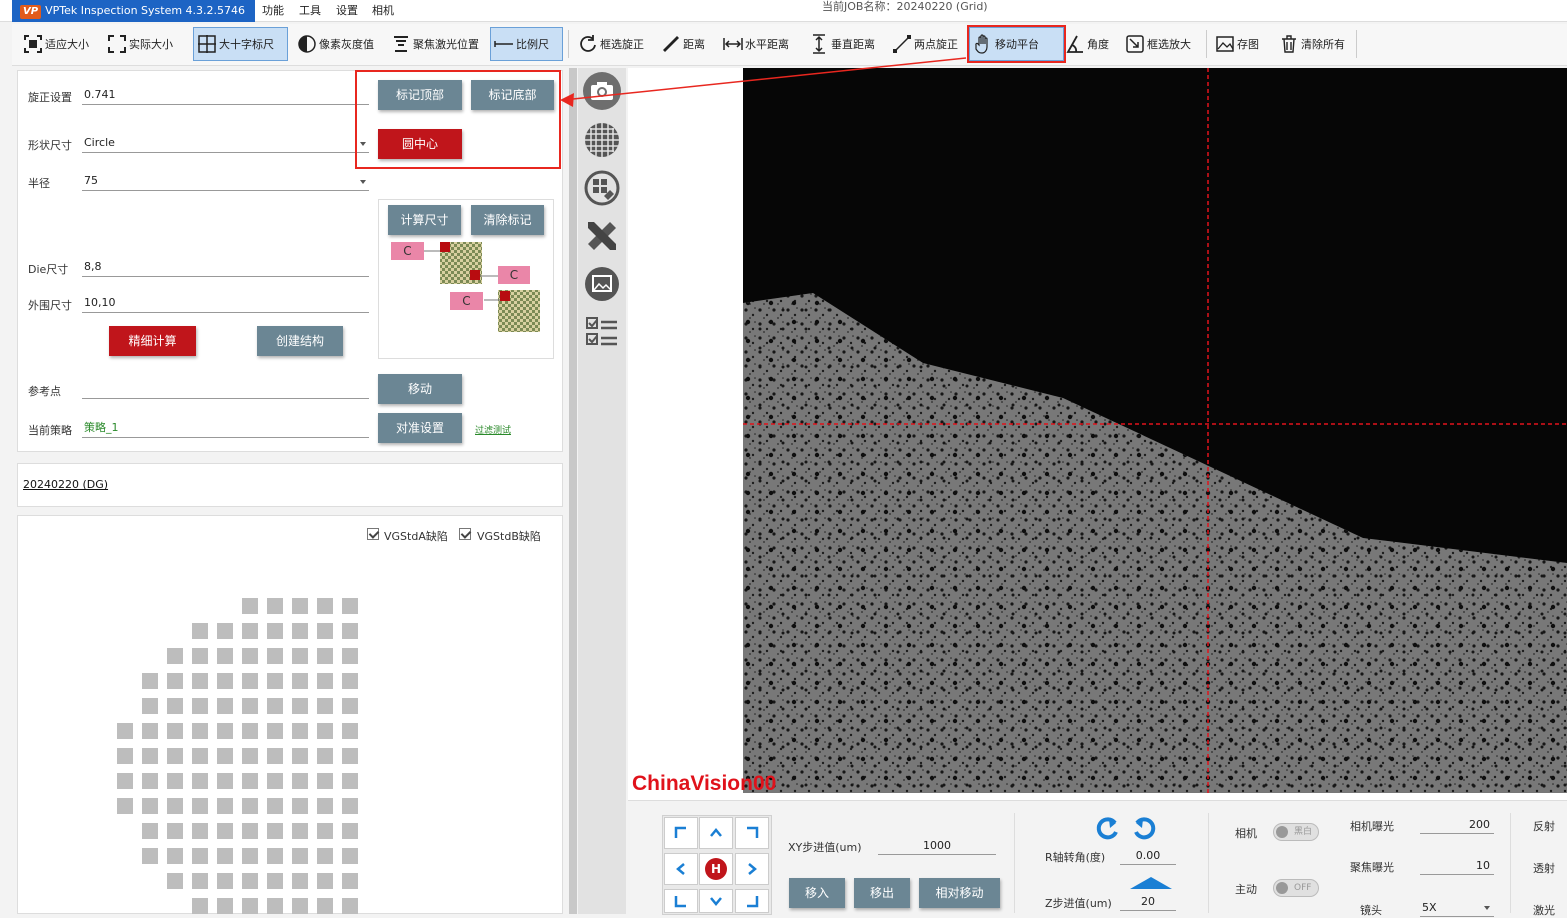 This screenshot has width=1567, height=918. What do you see at coordinates (493, 429) in the screenshot?
I see `filter-test-link: 过滤测试` at bounding box center [493, 429].